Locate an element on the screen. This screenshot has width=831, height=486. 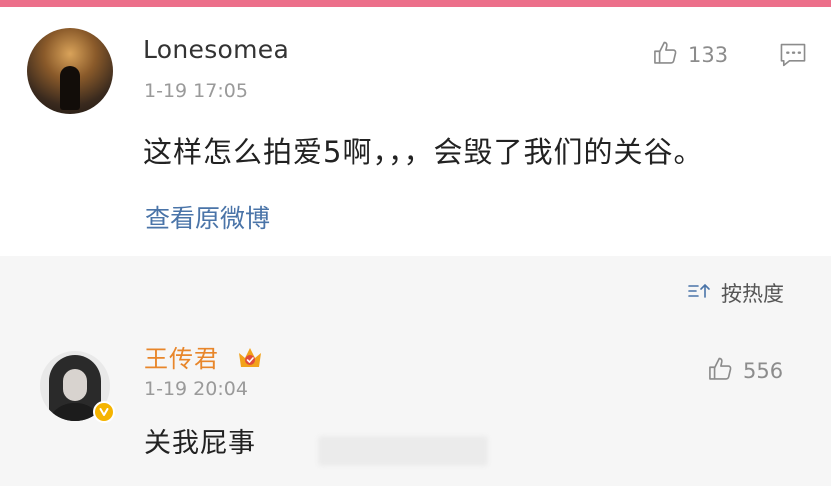
sort-label: 按热度 is located at coordinates (752, 294).